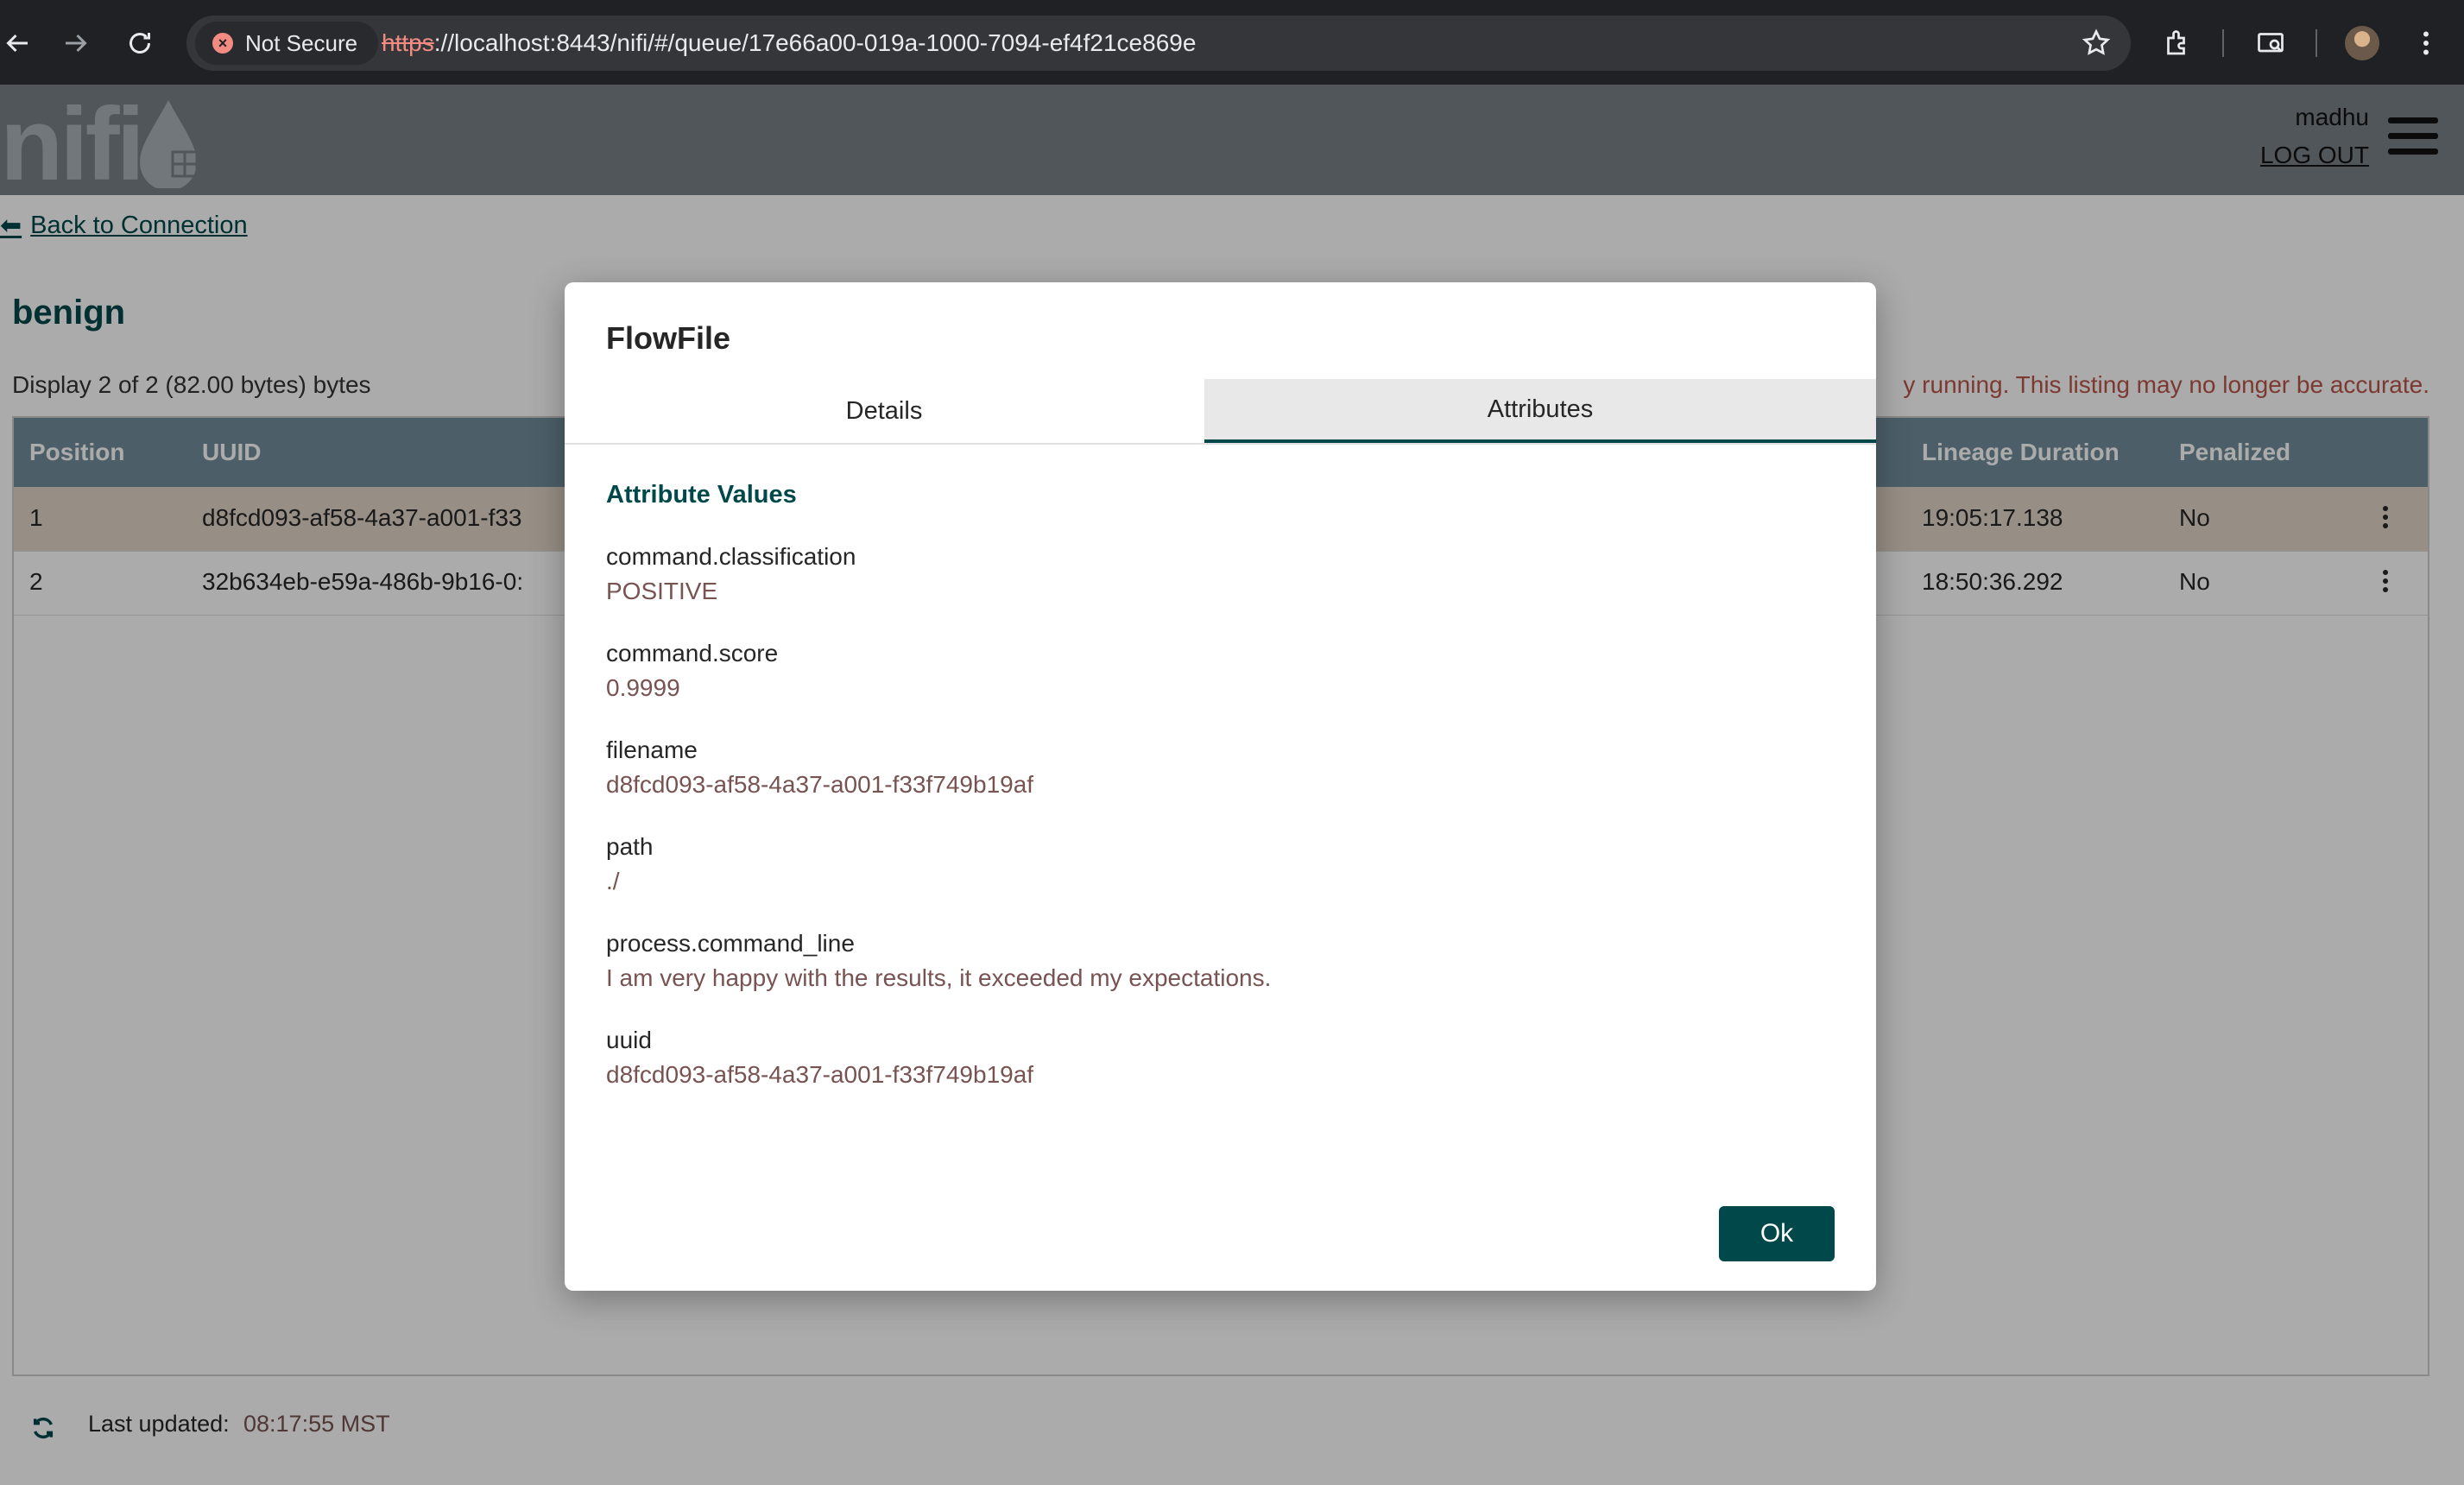 The image size is (2464, 1485). Describe the element at coordinates (76, 43) in the screenshot. I see `forward-arrow-icon` at that location.